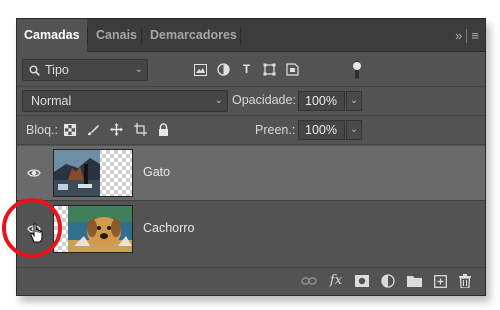 This screenshot has height=310, width=500. I want to click on lock-position-icon, so click(116, 129).